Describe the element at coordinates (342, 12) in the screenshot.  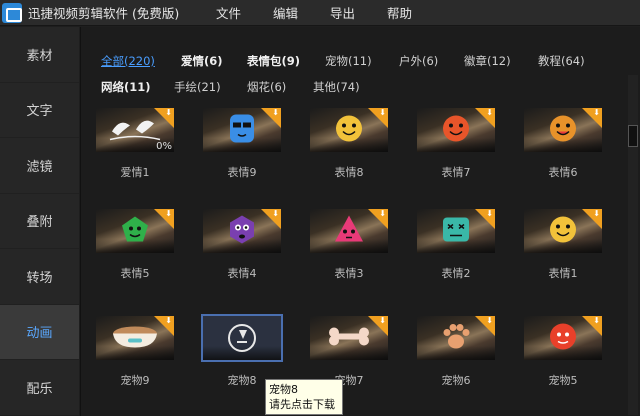
I see `menu-export: 导出` at that location.